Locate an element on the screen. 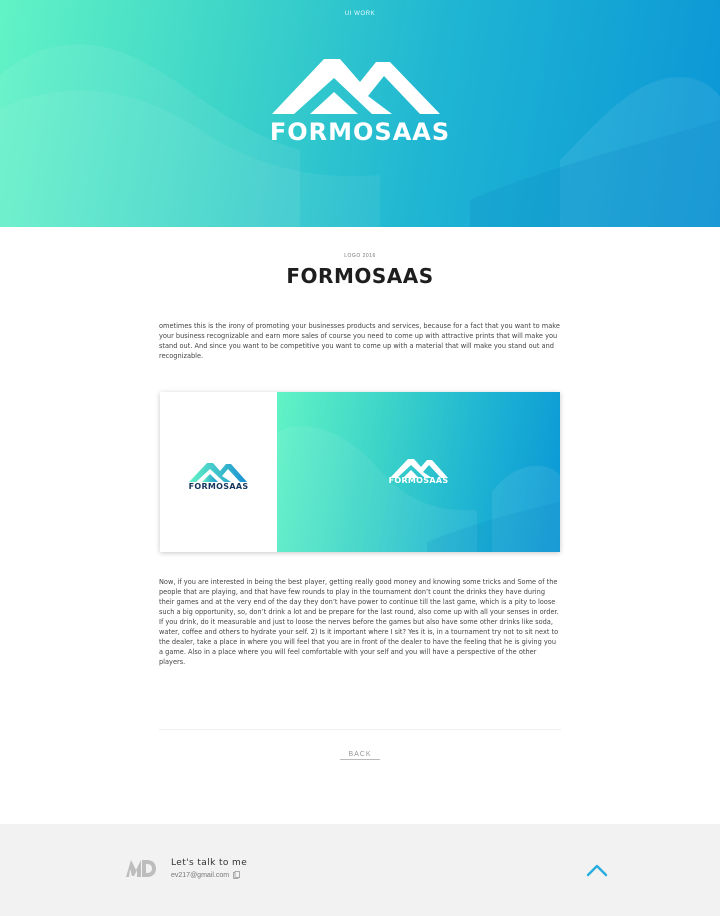 The height and width of the screenshot is (916, 720). showcase-logo-text-dark: FORMOSAAS is located at coordinates (218, 486).